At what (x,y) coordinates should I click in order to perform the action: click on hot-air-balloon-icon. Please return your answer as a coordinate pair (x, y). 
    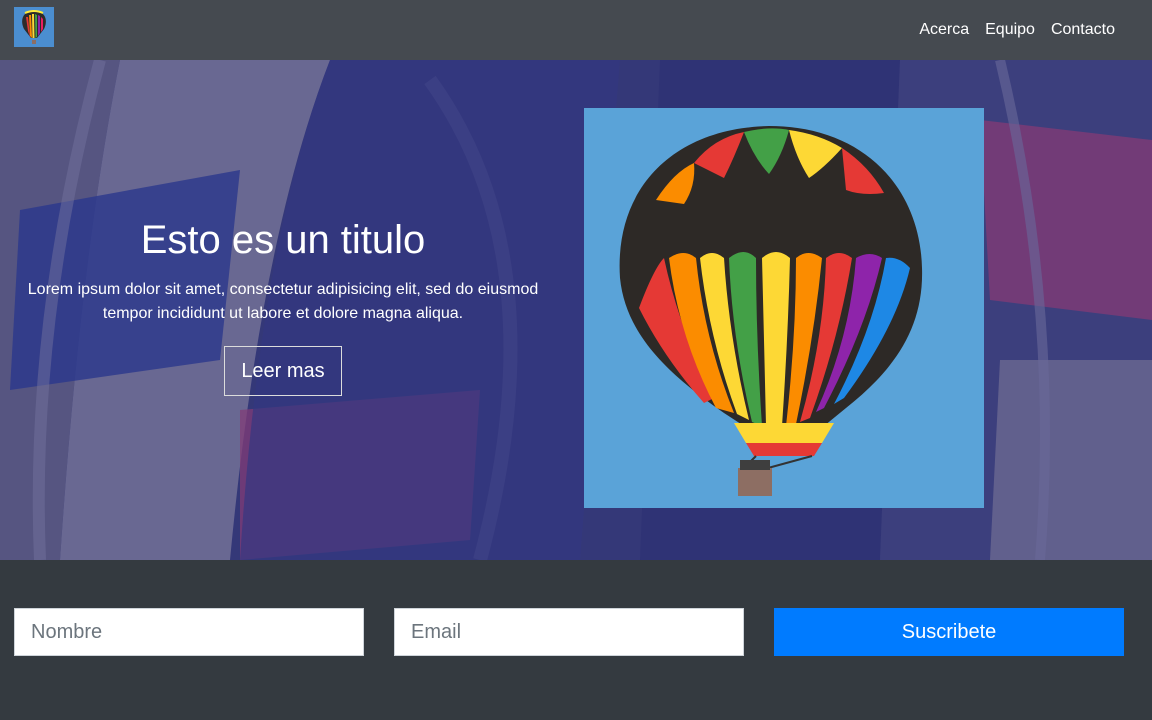
    Looking at the image, I should click on (34, 27).